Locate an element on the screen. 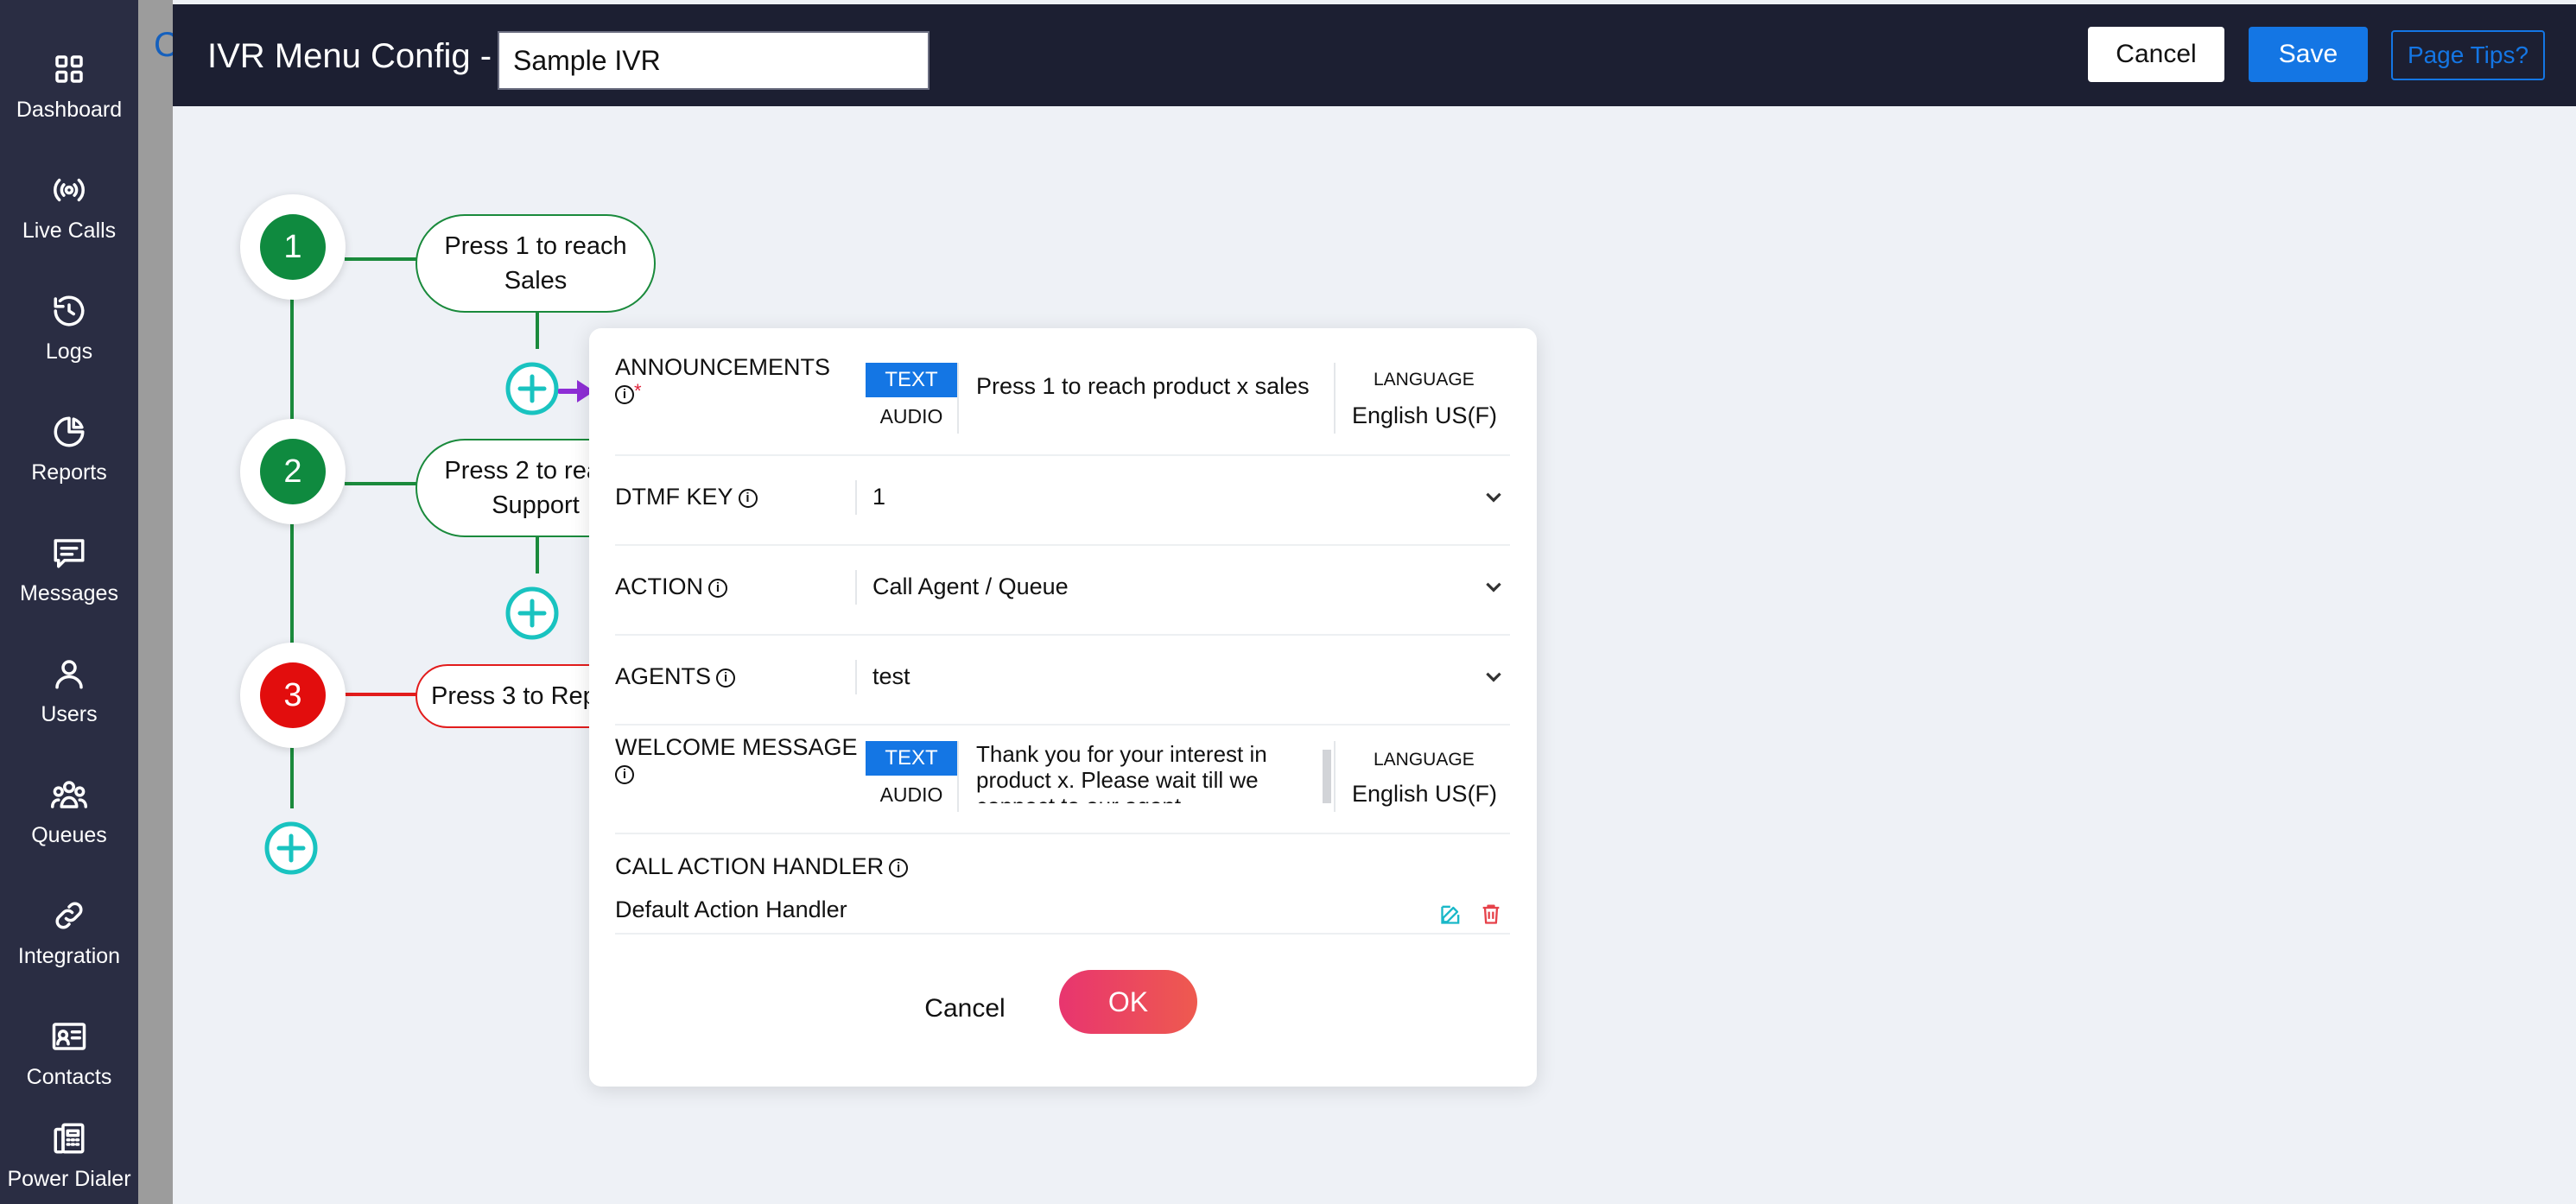  welcome-language-label: LANGUAGE is located at coordinates (1424, 760).